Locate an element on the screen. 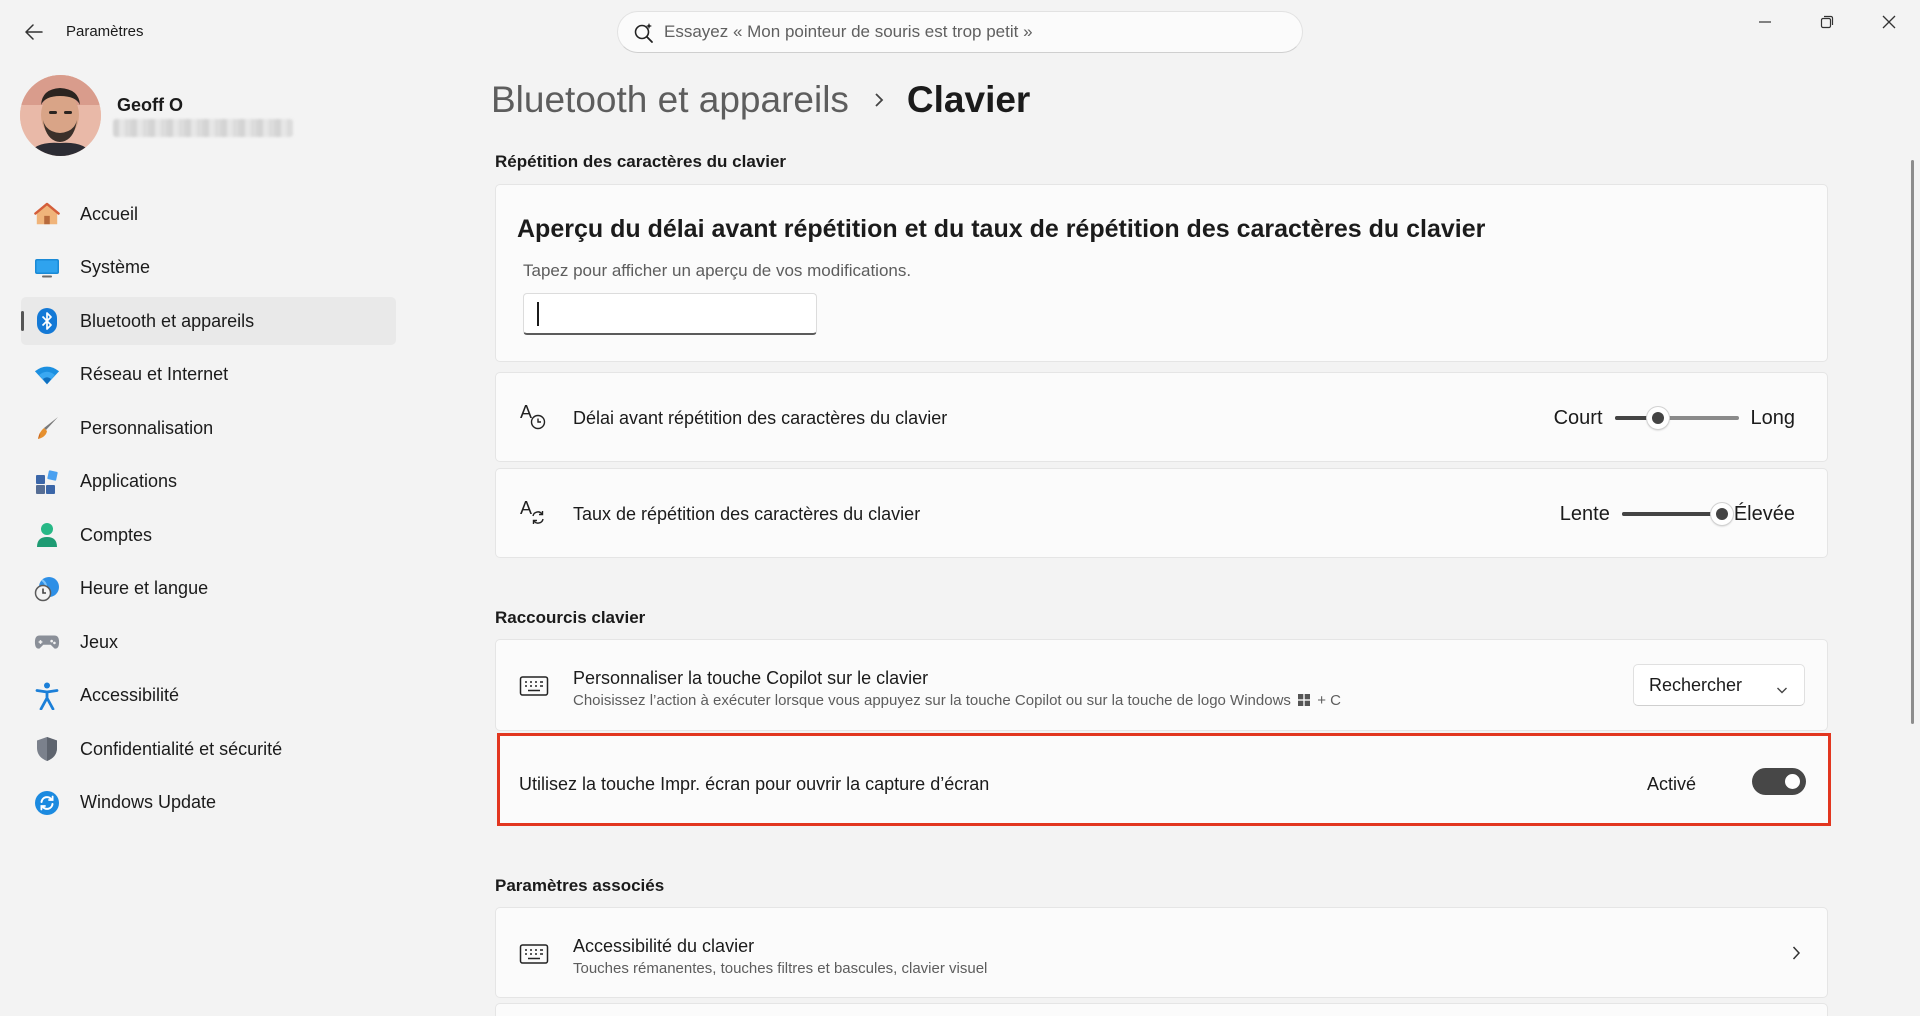 The height and width of the screenshot is (1016, 1920). scrollbar is located at coordinates (1912, 442).